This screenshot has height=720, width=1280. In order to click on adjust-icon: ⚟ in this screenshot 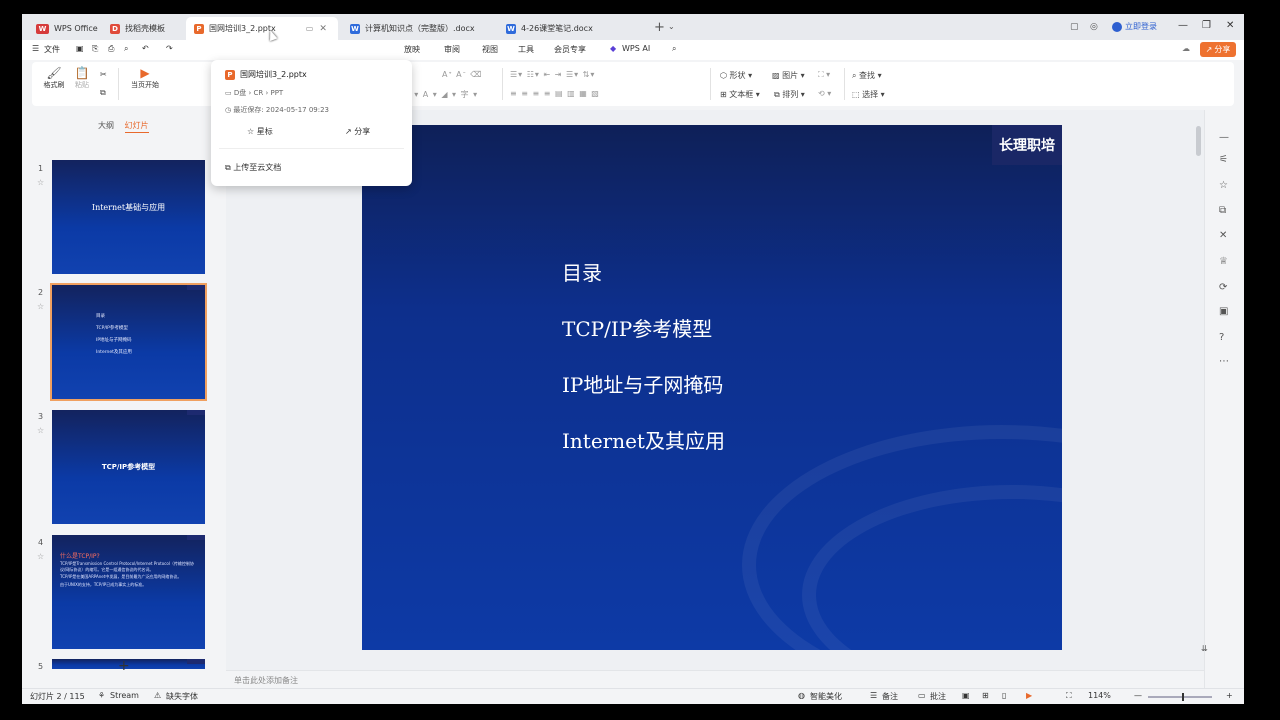, I will do `click(1223, 159)`.